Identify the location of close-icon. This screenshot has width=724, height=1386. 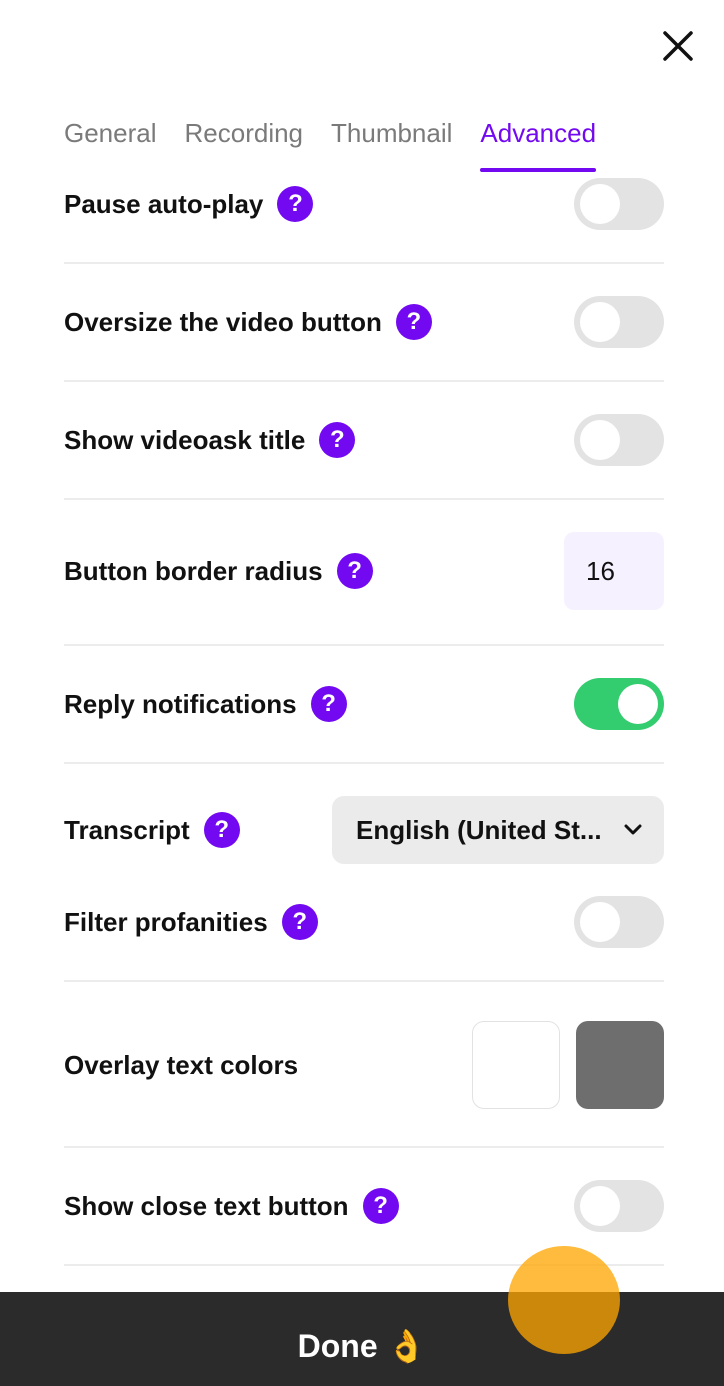
(678, 46).